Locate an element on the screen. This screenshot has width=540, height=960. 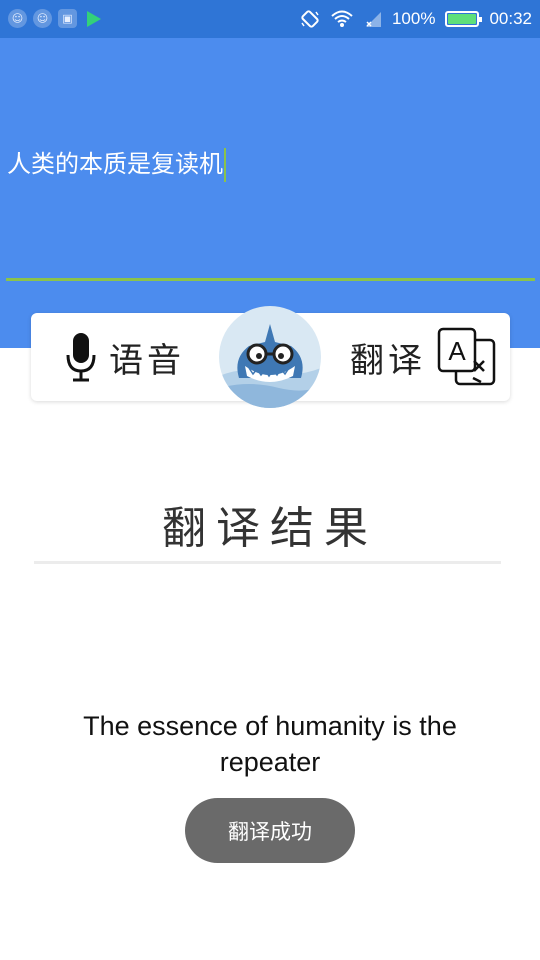
source-text: 人类的本质是复读机 is located at coordinates (115, 164).